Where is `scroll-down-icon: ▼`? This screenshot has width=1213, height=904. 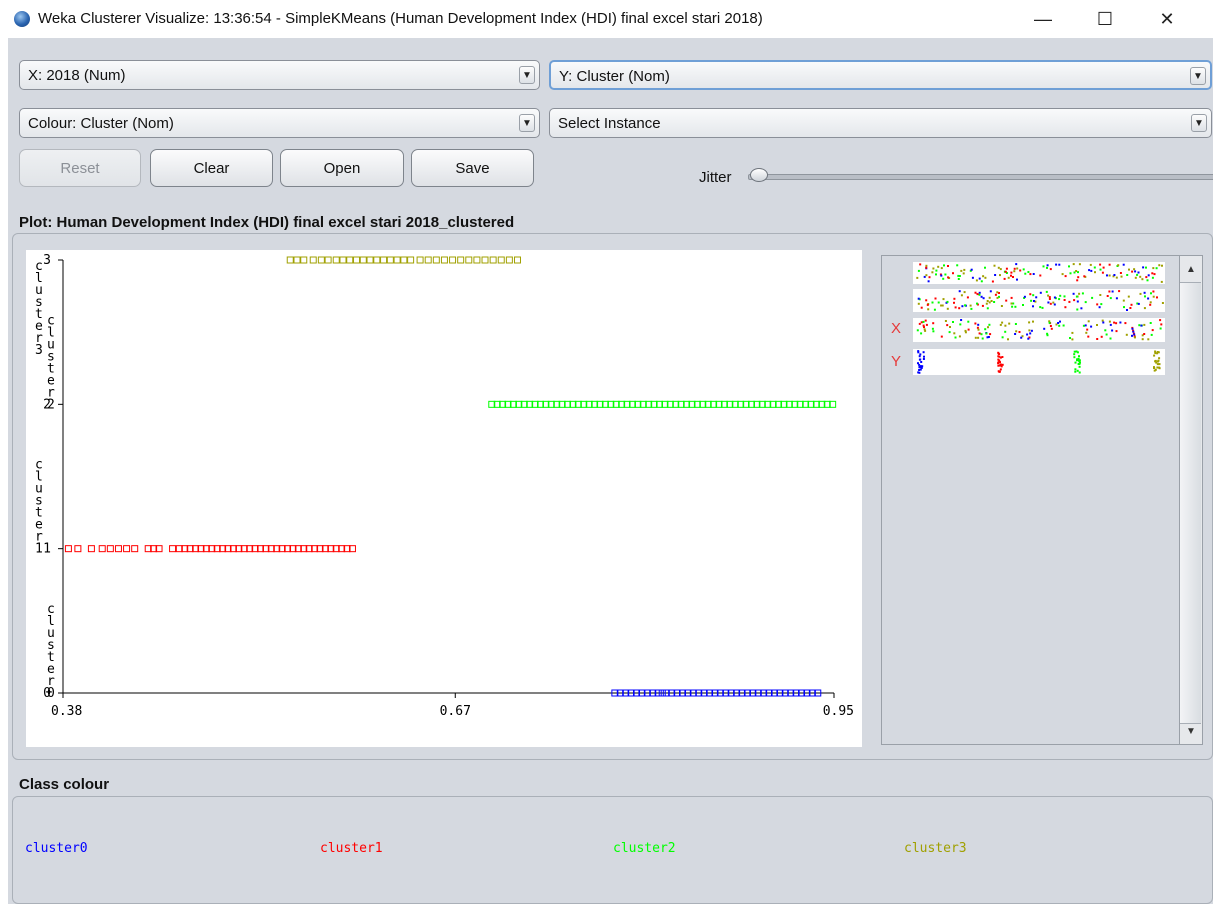
scroll-down-icon: ▼ is located at coordinates (1191, 731).